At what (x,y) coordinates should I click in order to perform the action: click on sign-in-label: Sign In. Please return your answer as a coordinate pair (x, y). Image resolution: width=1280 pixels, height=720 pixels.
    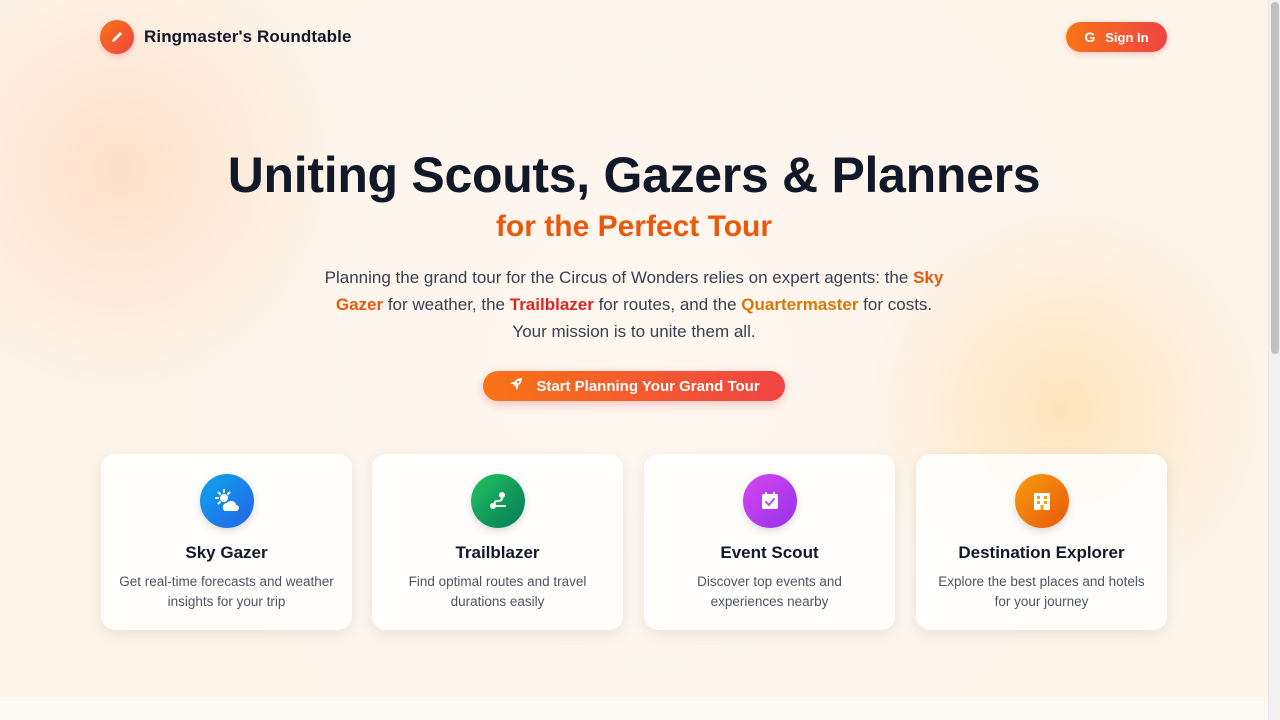
    Looking at the image, I should click on (1127, 37).